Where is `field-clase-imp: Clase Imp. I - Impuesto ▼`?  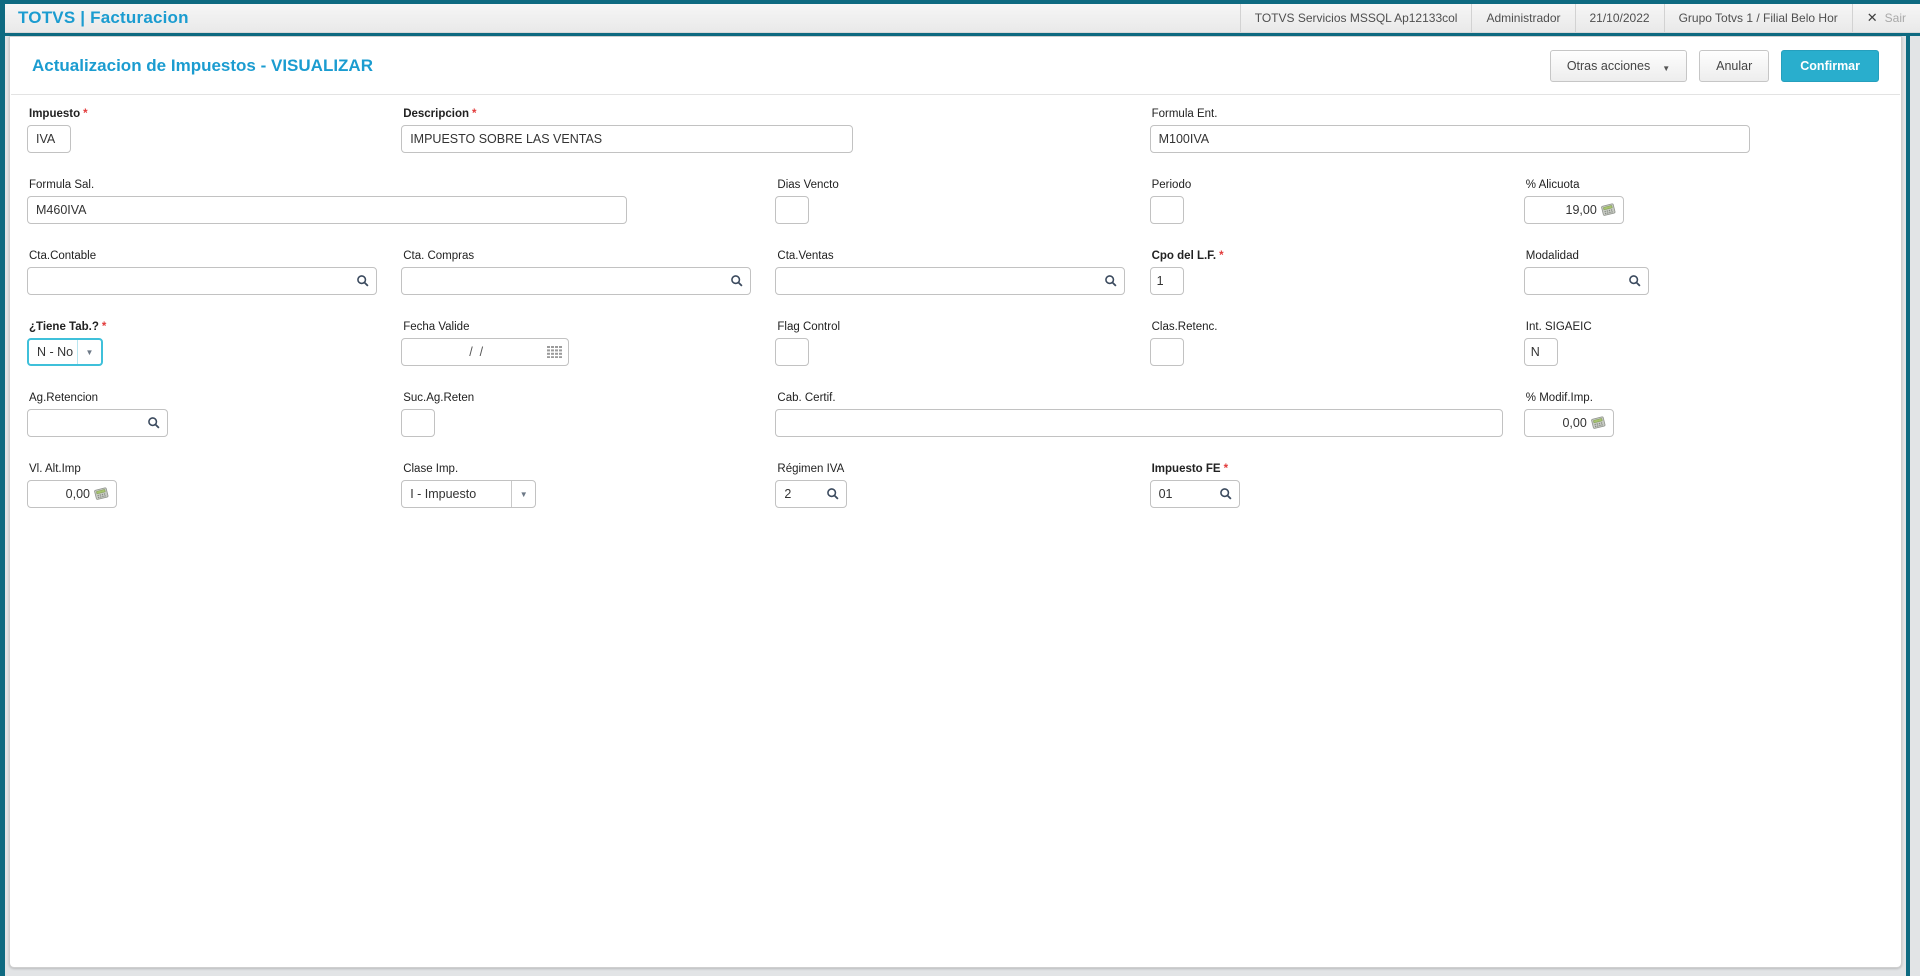 field-clase-imp: Clase Imp. I - Impuesto ▼ is located at coordinates (581, 485).